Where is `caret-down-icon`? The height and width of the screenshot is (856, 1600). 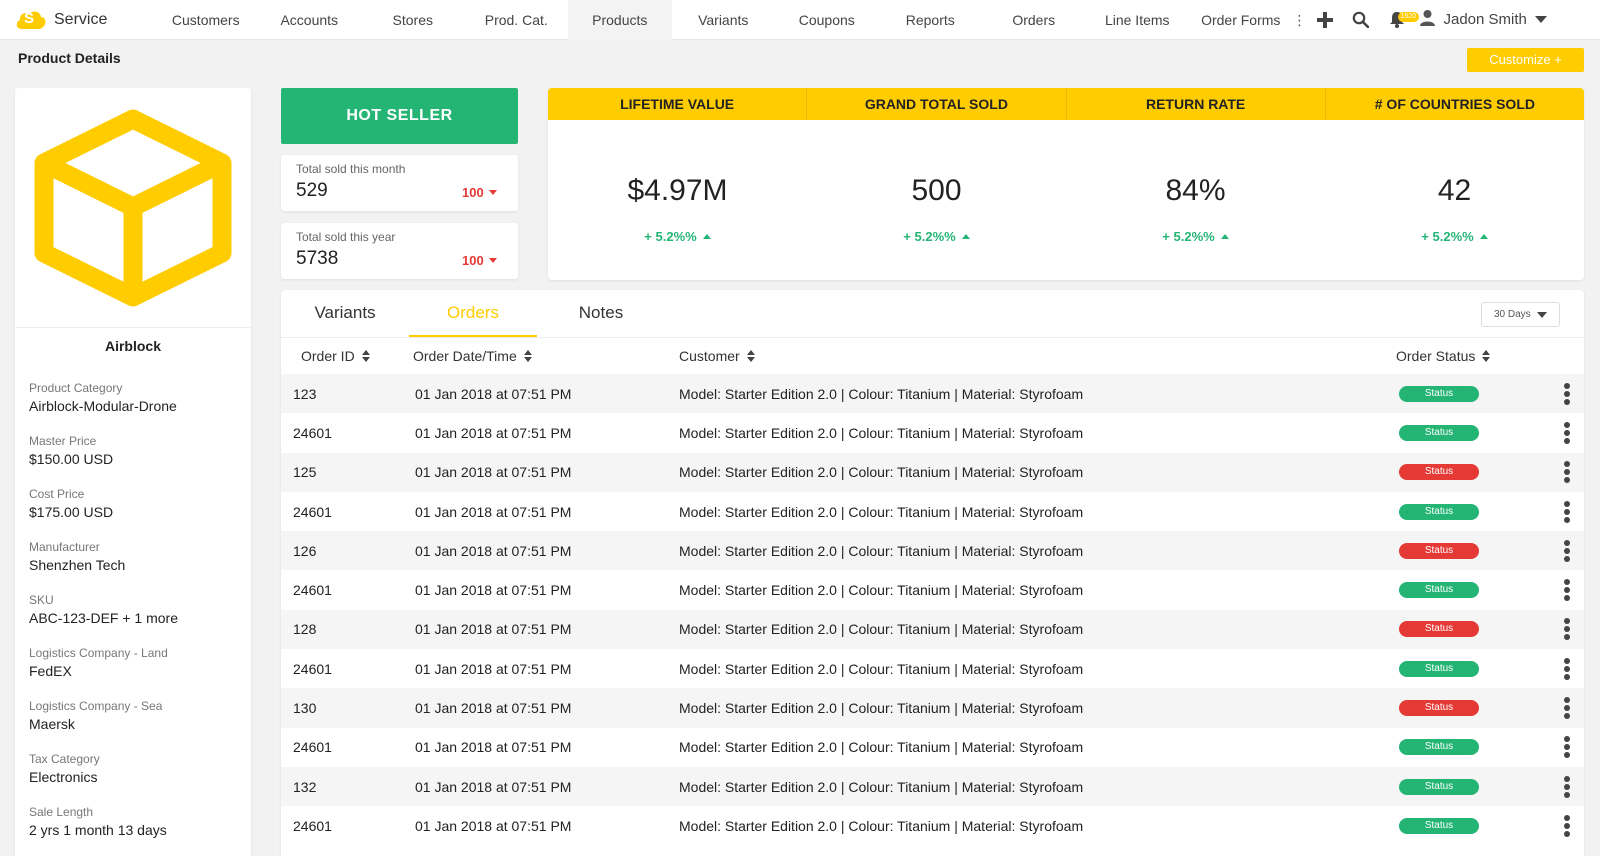
caret-down-icon is located at coordinates (492, 260).